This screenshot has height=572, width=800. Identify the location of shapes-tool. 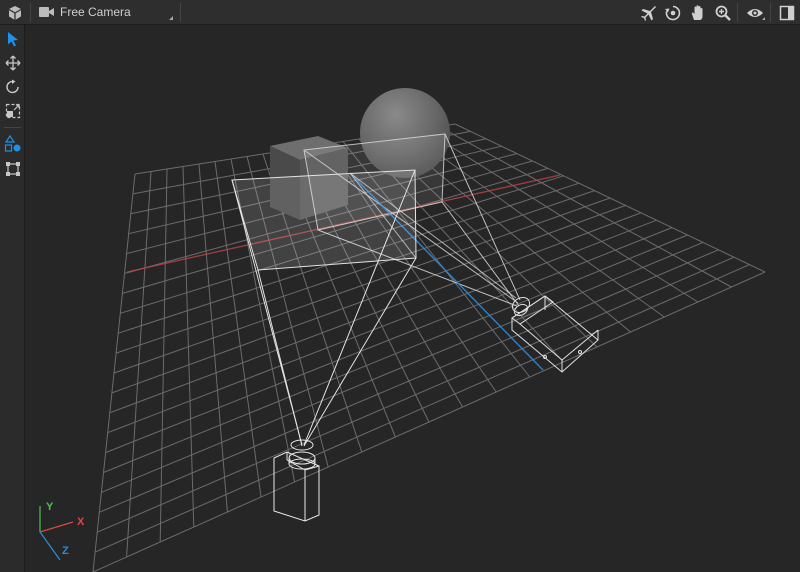
(12, 143).